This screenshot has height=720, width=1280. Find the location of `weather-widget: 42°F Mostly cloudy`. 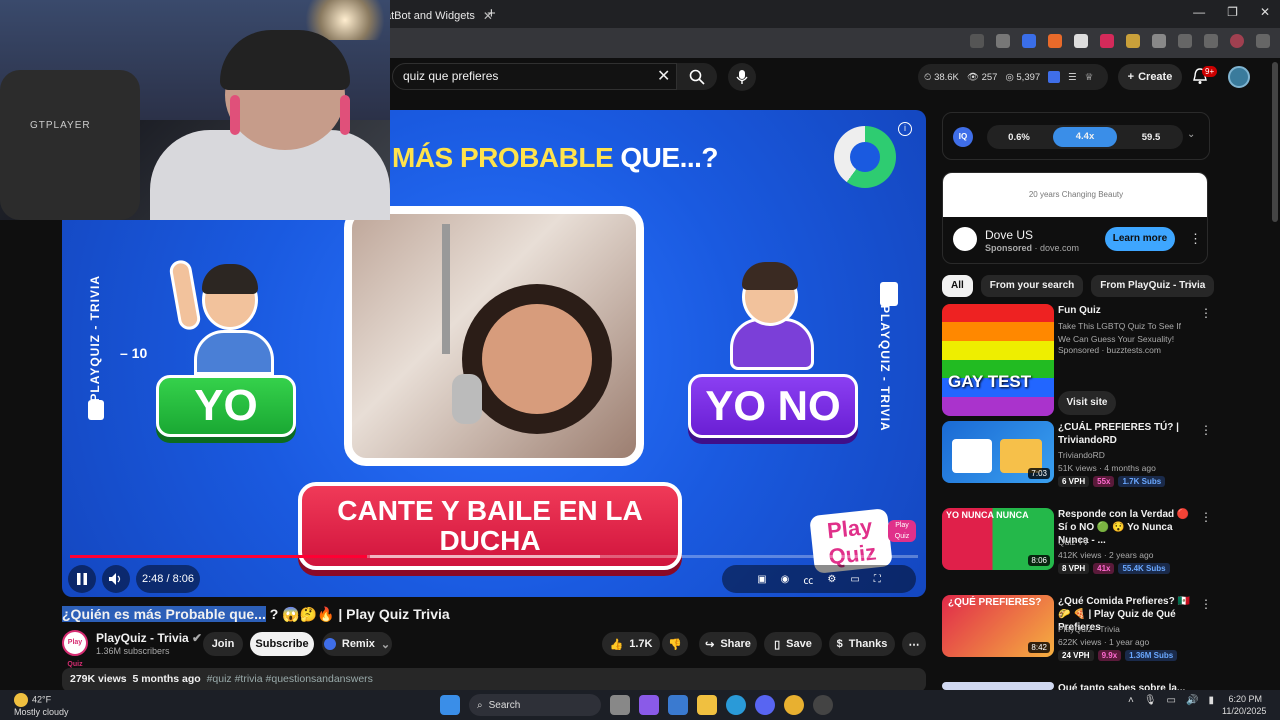

weather-widget: 42°F Mostly cloudy is located at coordinates (41, 705).